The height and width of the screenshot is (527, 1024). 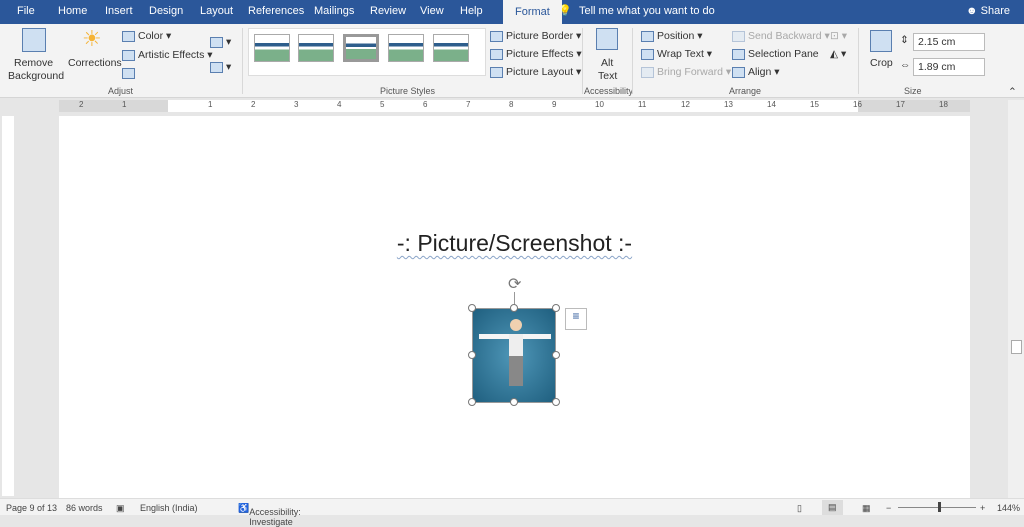 What do you see at coordinates (838, 54) in the screenshot?
I see `rotate-button: ◭ ▾` at bounding box center [838, 54].